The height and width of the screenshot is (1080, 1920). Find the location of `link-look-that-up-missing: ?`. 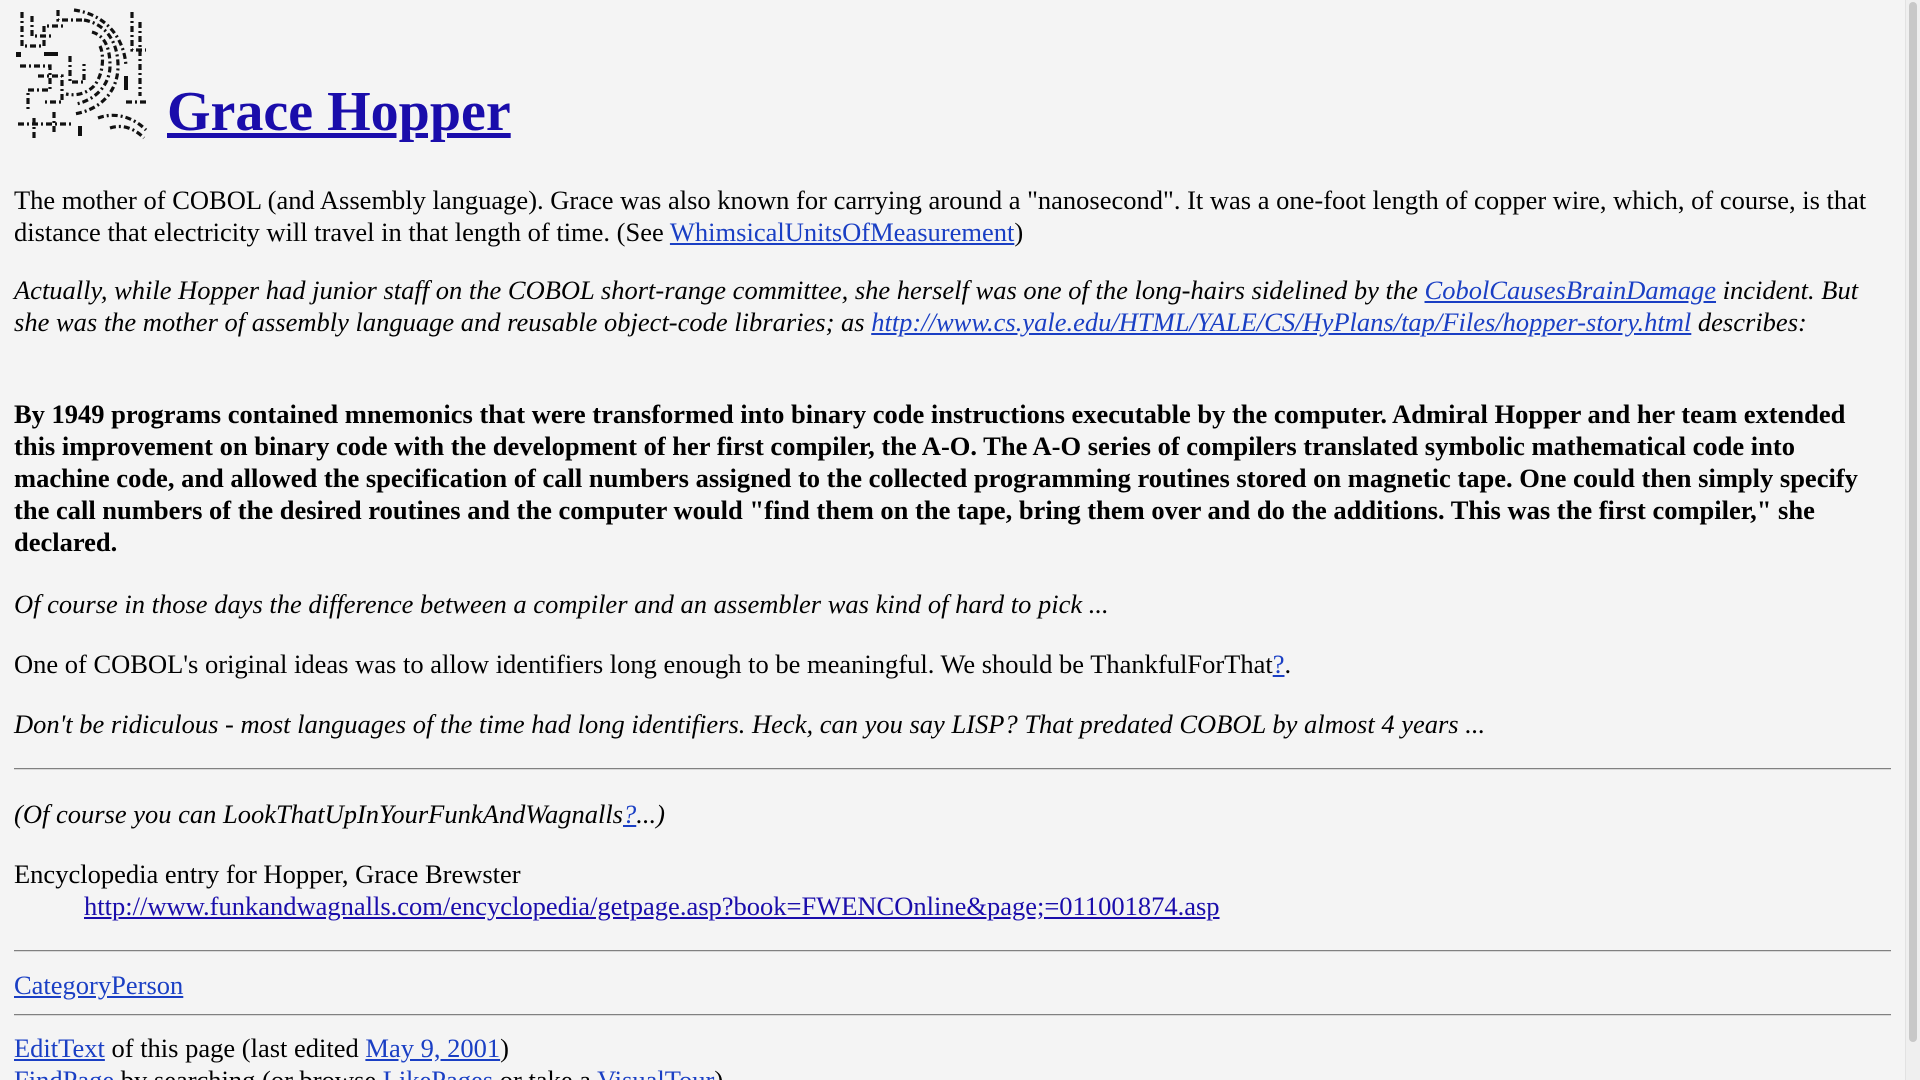

link-look-that-up-missing: ? is located at coordinates (629, 814).